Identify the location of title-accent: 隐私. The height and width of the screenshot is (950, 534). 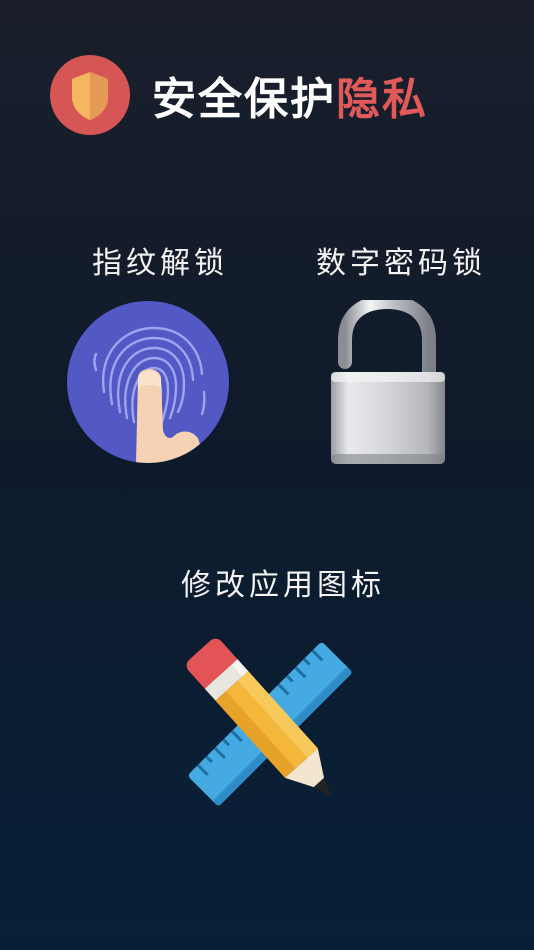
(382, 99).